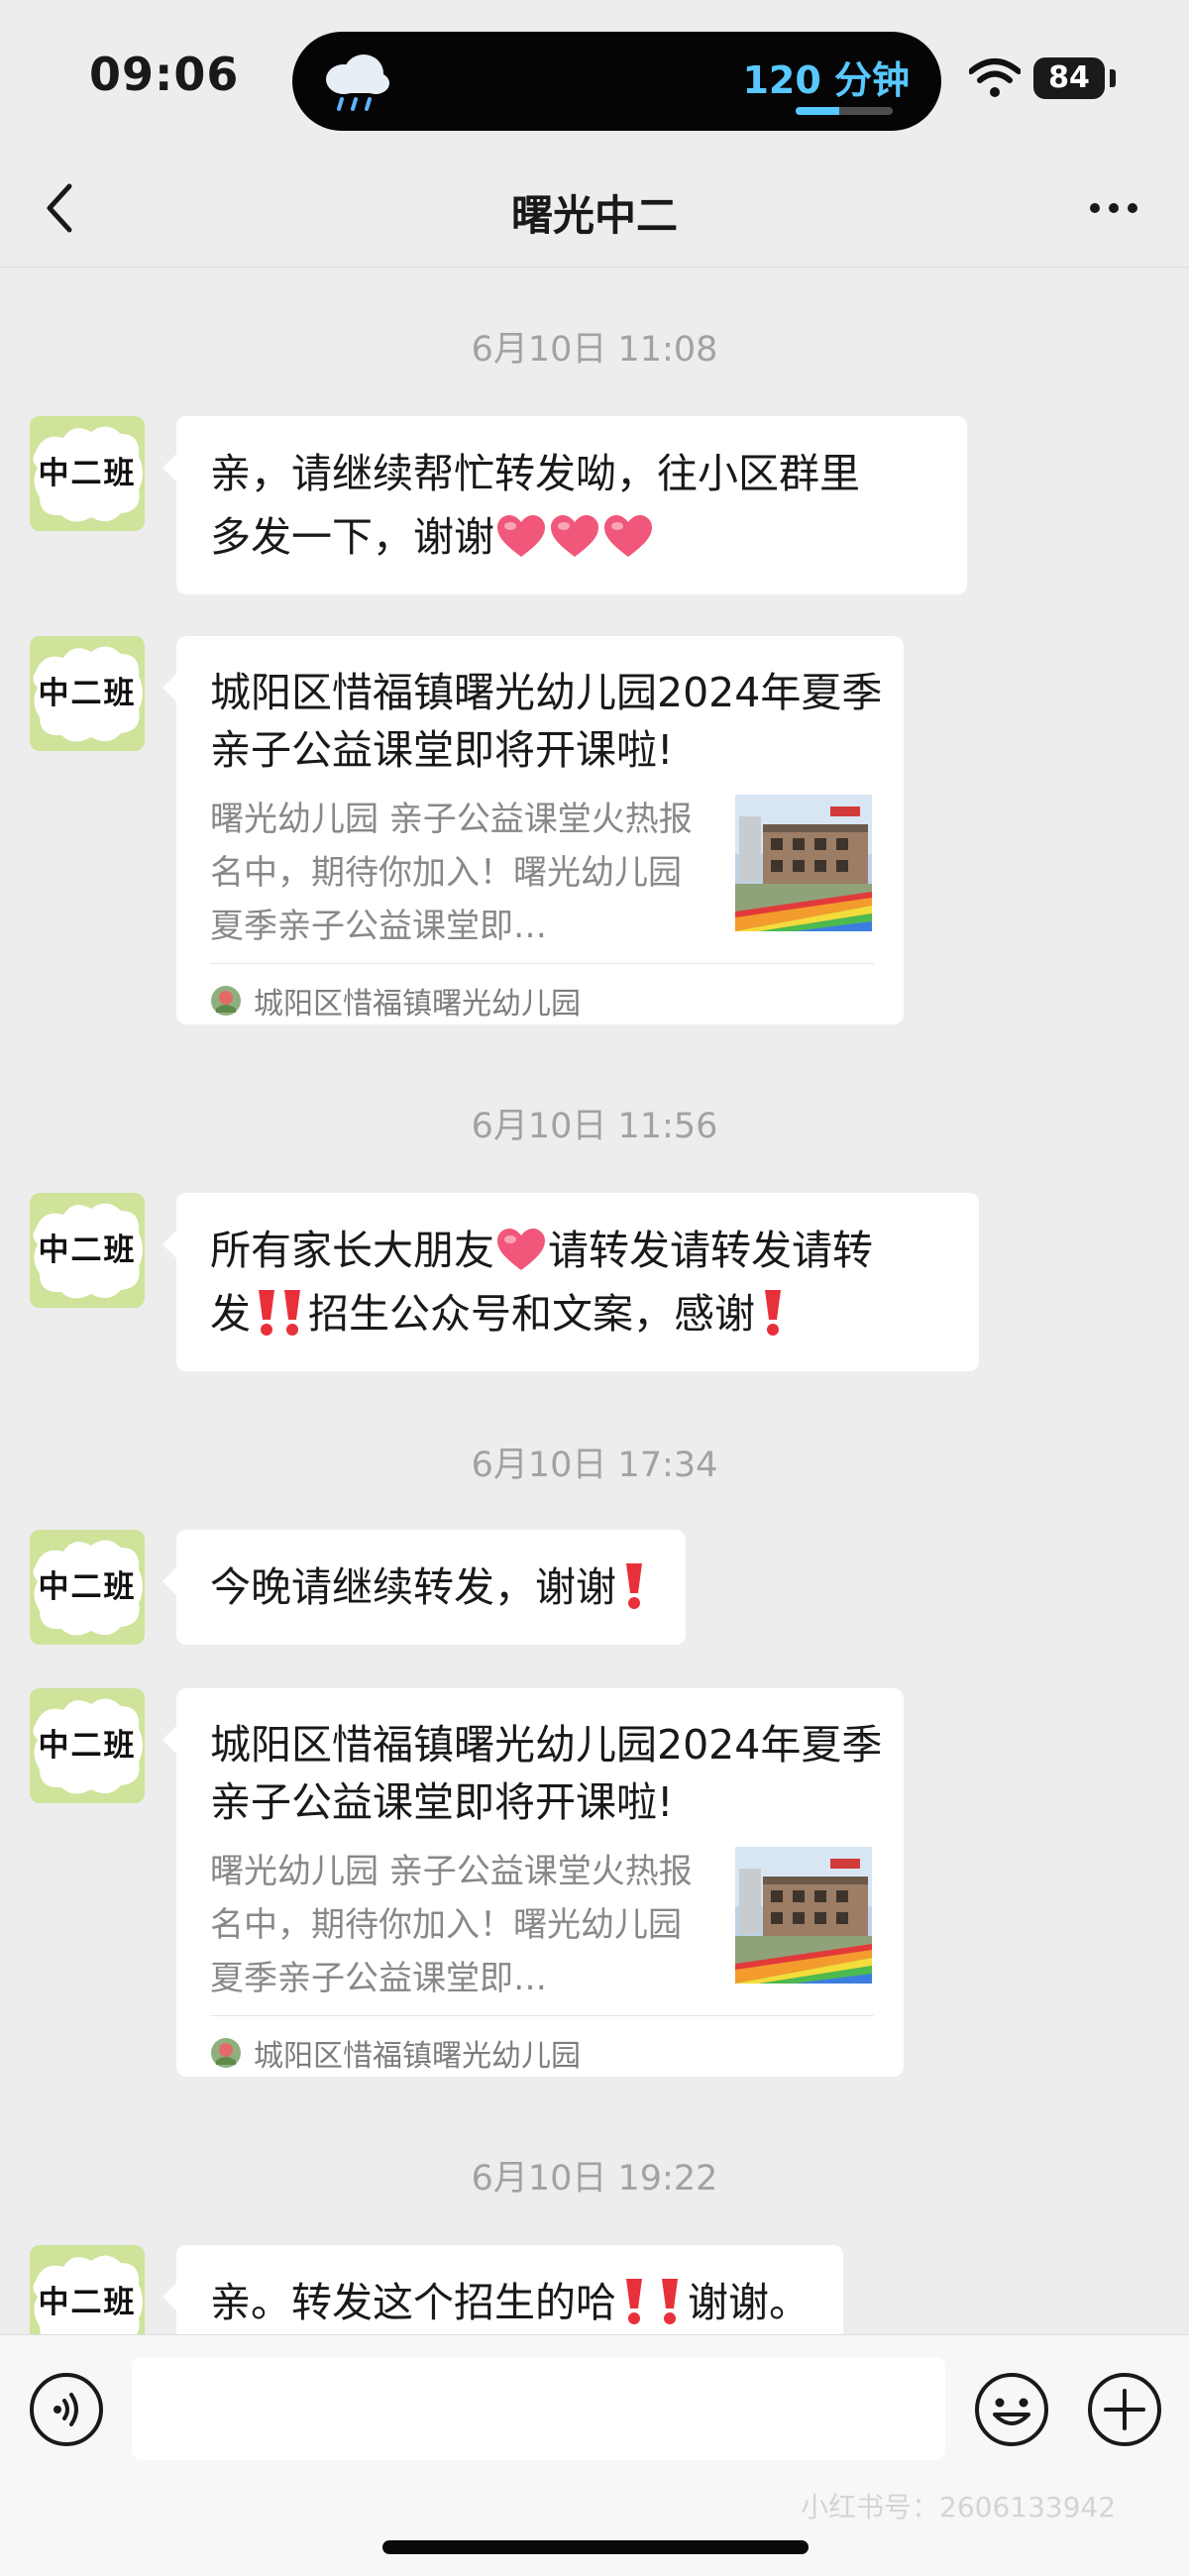  I want to click on status-time: 09:06, so click(164, 74).